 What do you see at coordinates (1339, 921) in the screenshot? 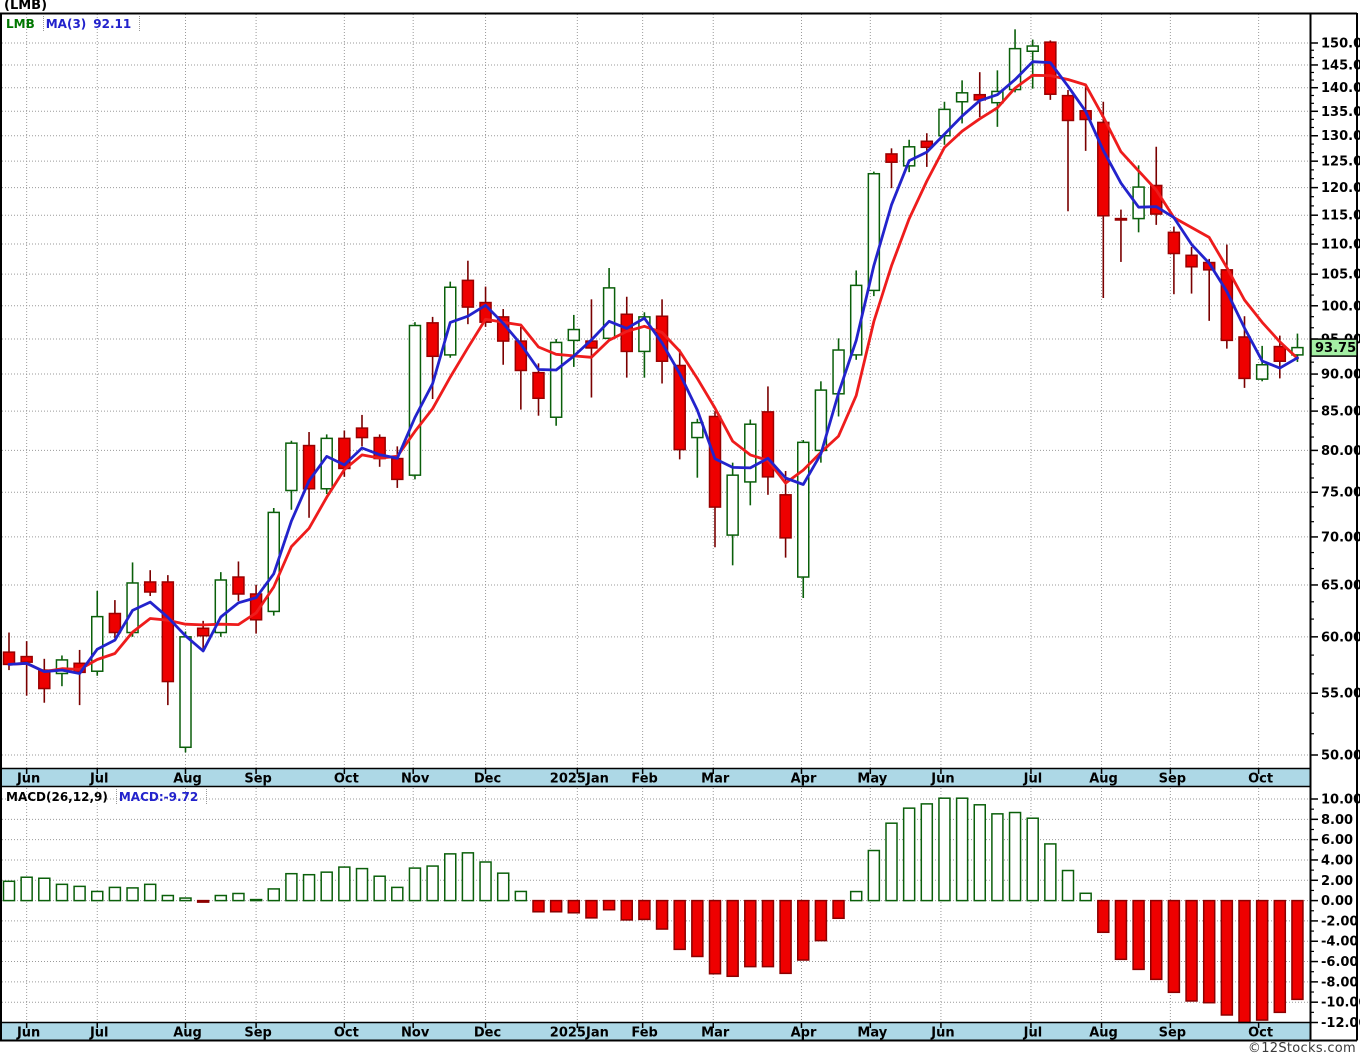
I see `svg-text: -2.00` at bounding box center [1339, 921].